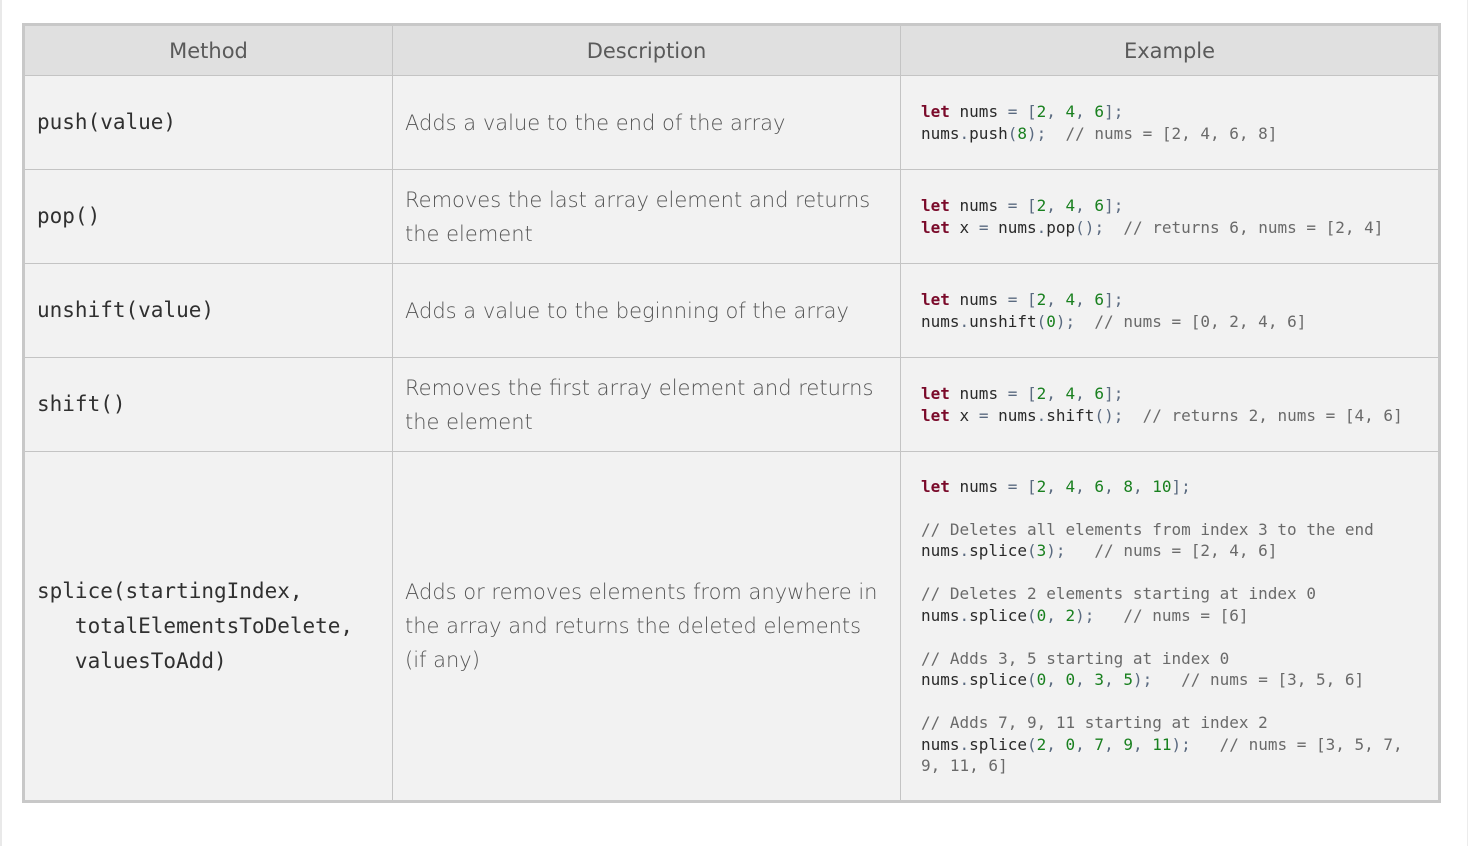  I want to click on code-comment: // Adds 3, 5 starting at index 0, so click(1075, 658).